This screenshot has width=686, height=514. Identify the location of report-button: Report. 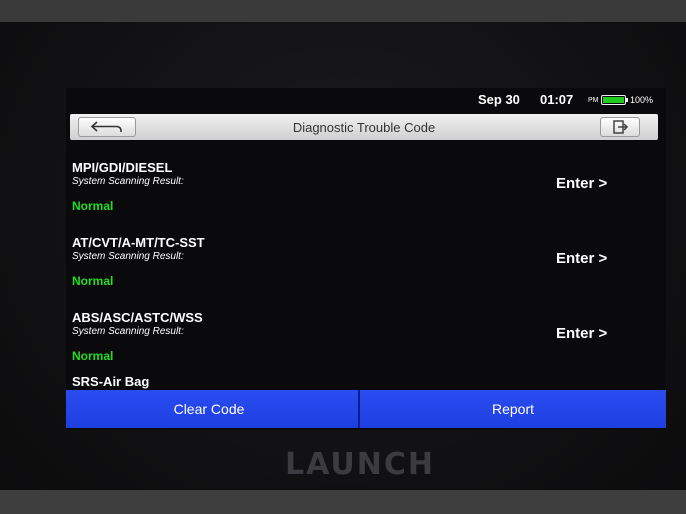
(513, 409).